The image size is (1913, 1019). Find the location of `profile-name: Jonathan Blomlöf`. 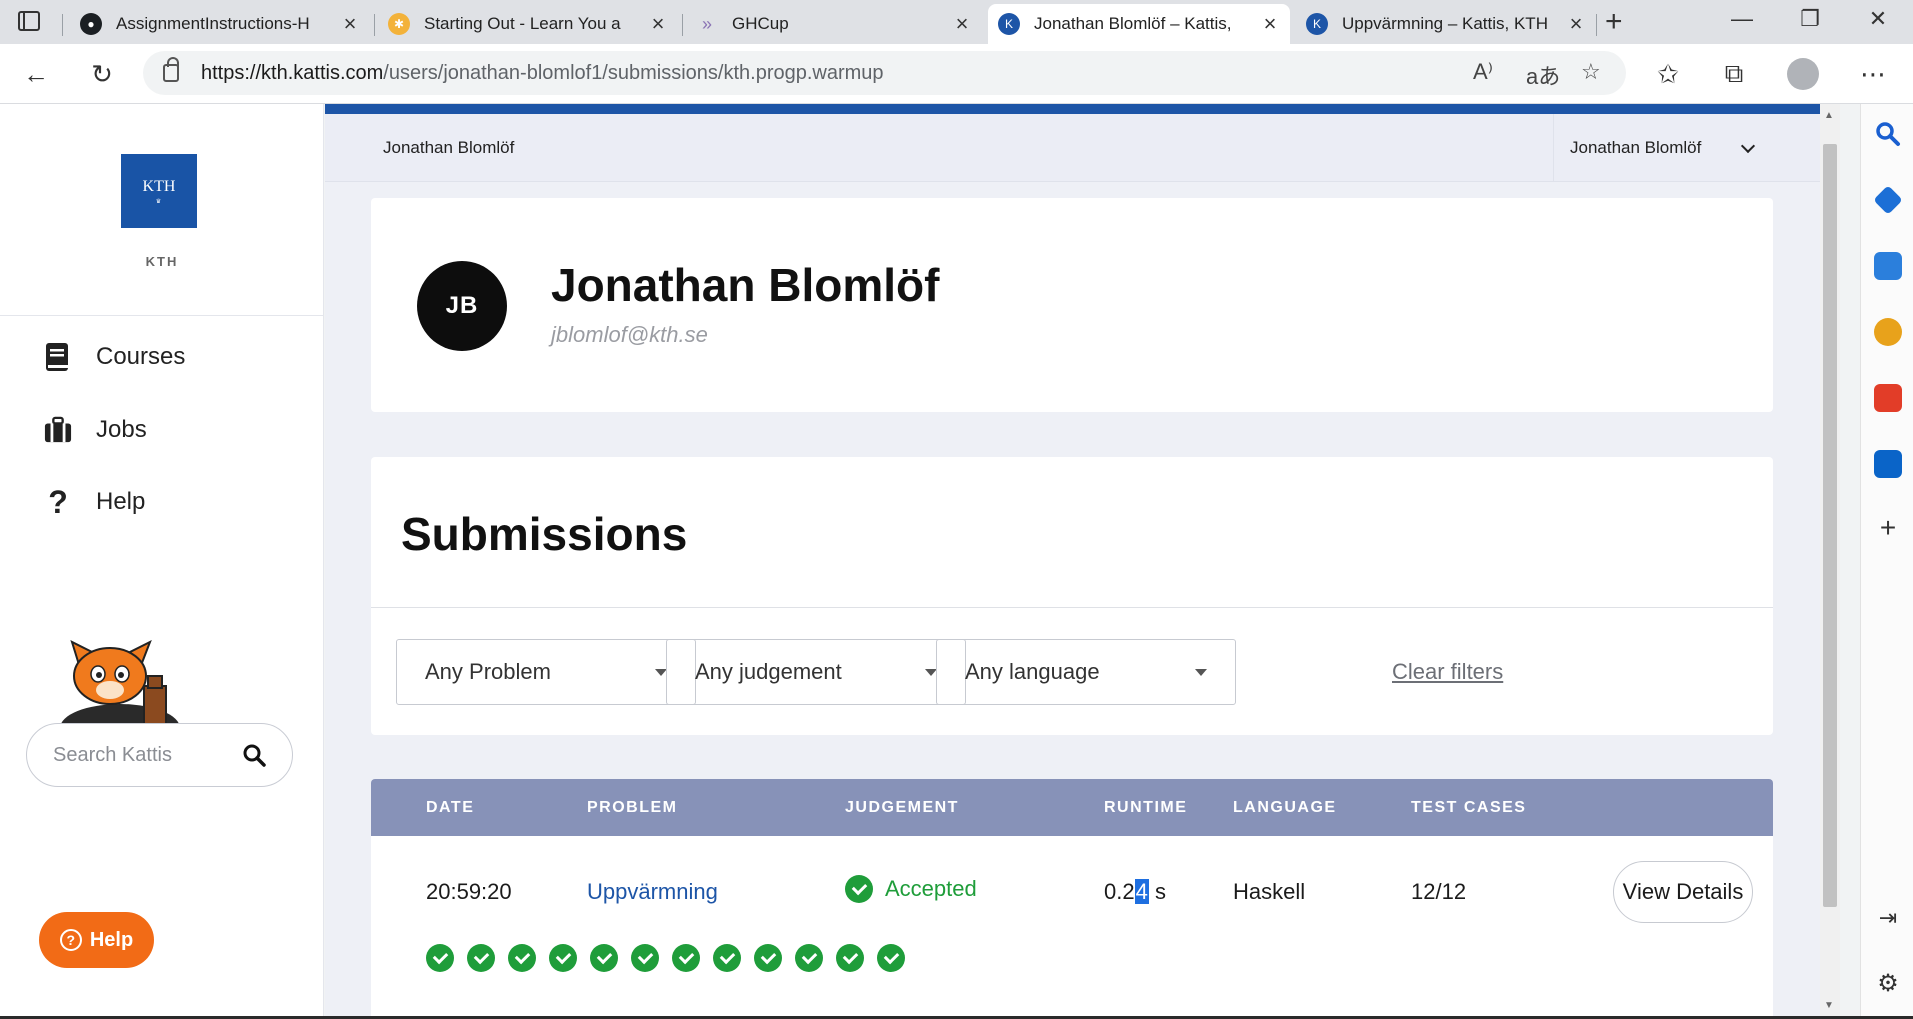

profile-name: Jonathan Blomlöf is located at coordinates (745, 285).